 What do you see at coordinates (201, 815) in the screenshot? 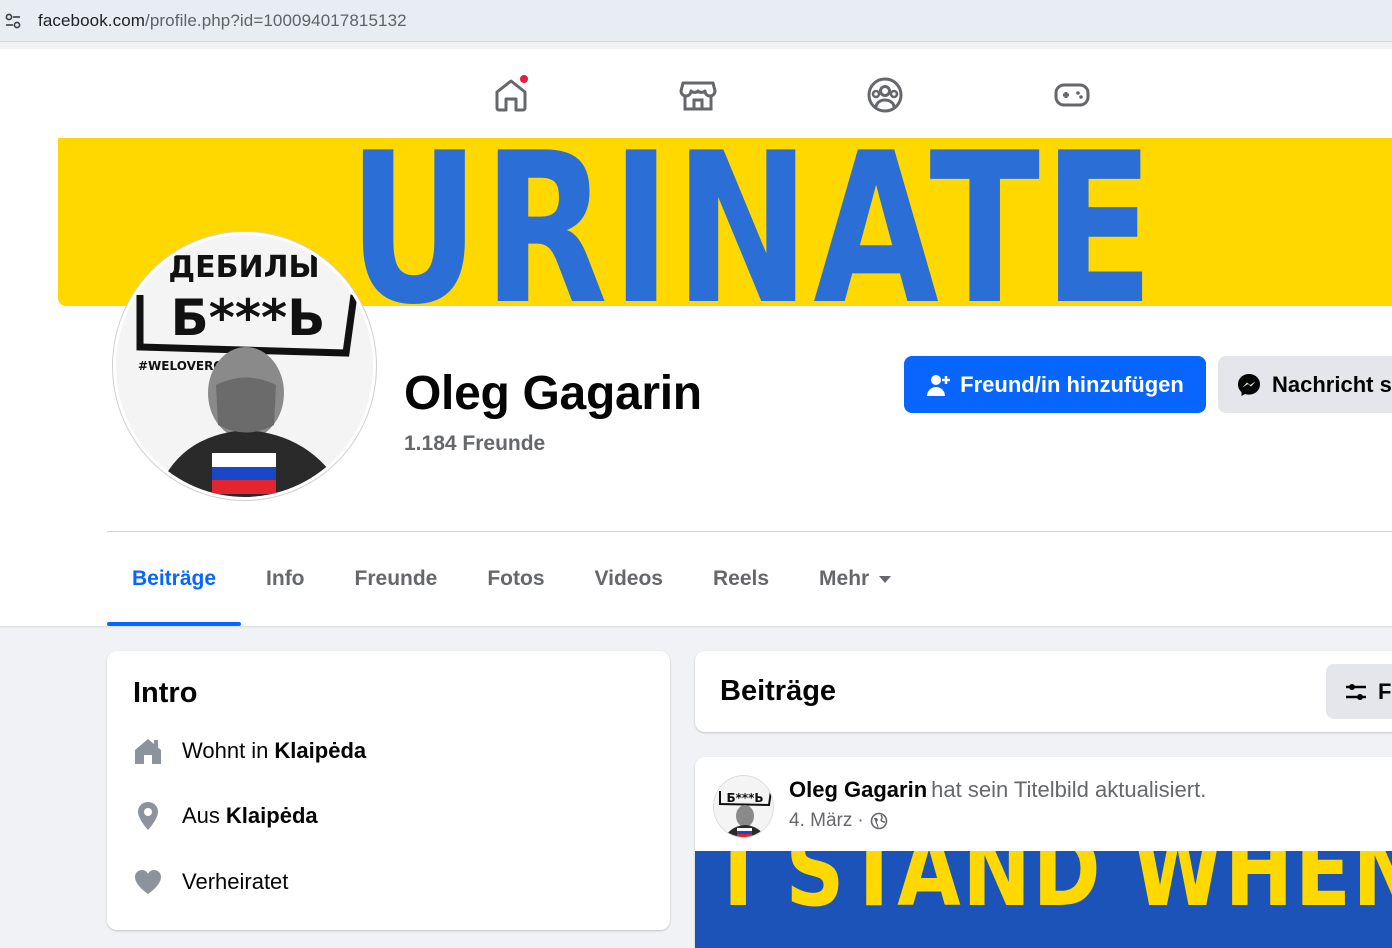
I see `intro-from-prefix: Aus` at bounding box center [201, 815].